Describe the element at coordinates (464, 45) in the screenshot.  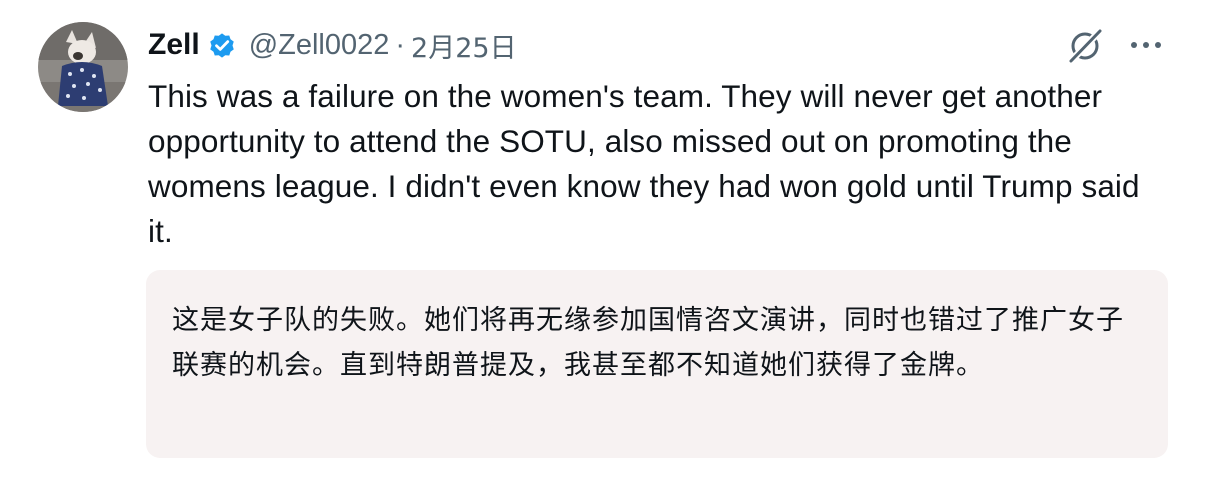
I see `post-timestamp: 2月25日` at that location.